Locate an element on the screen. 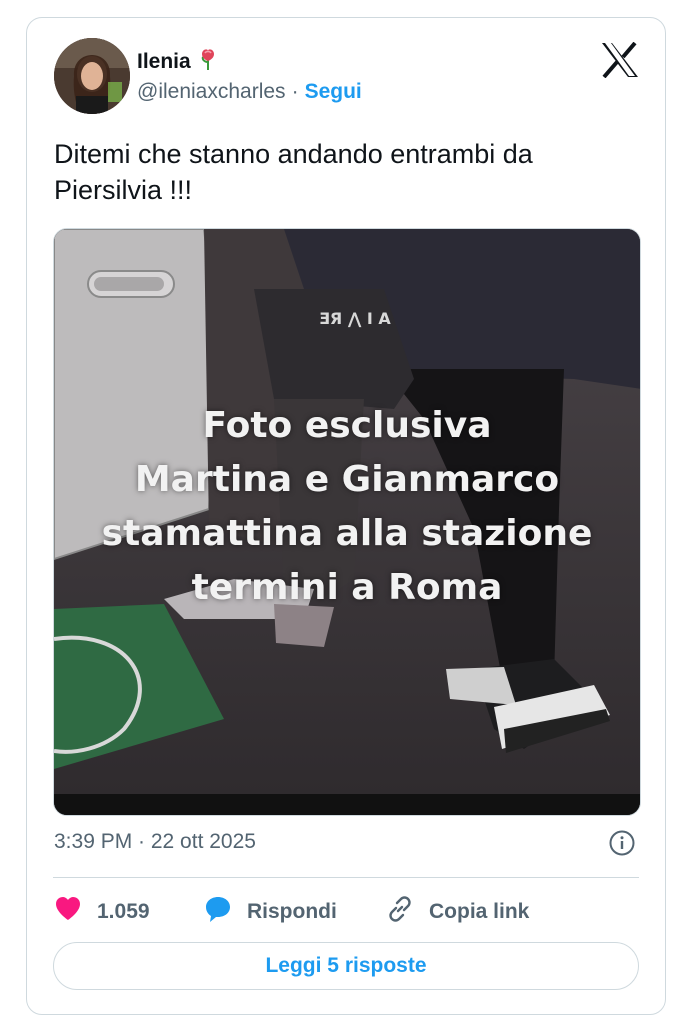 The height and width of the screenshot is (1024, 694). speech-bubble-icon is located at coordinates (218, 912).